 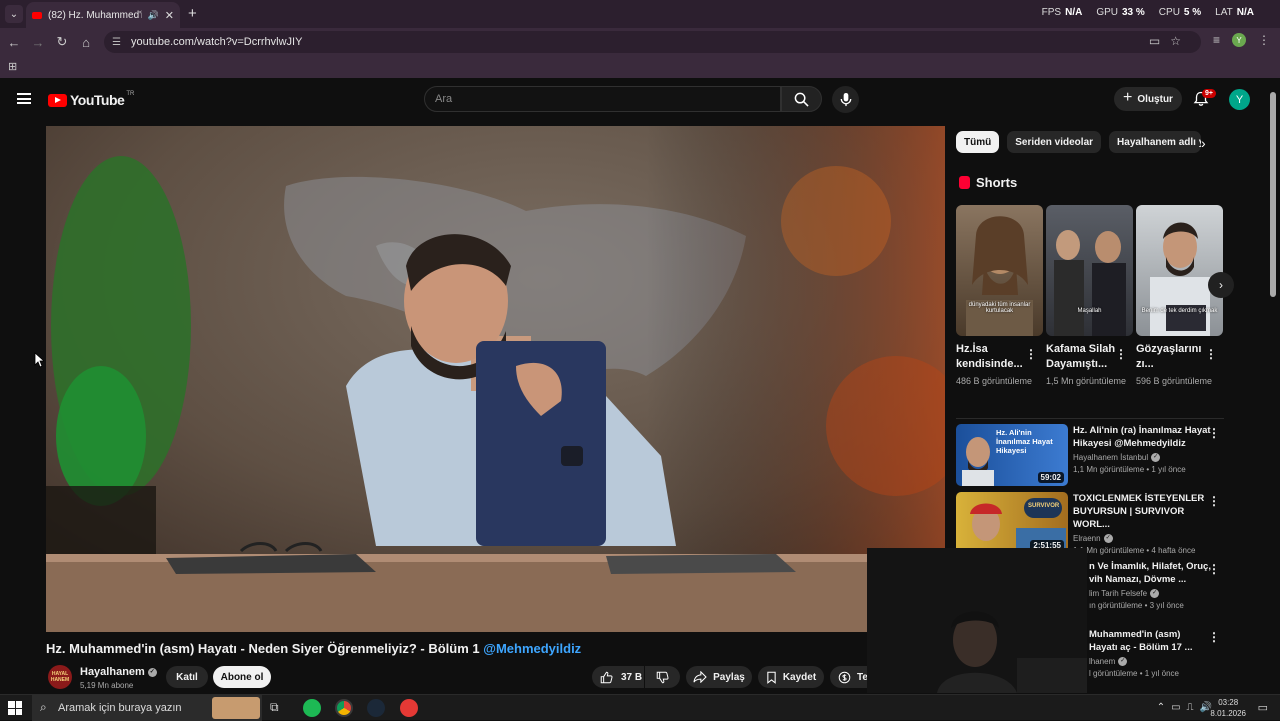 What do you see at coordinates (1089, 270) in the screenshot?
I see `short-thumbnail: Maşallah` at bounding box center [1089, 270].